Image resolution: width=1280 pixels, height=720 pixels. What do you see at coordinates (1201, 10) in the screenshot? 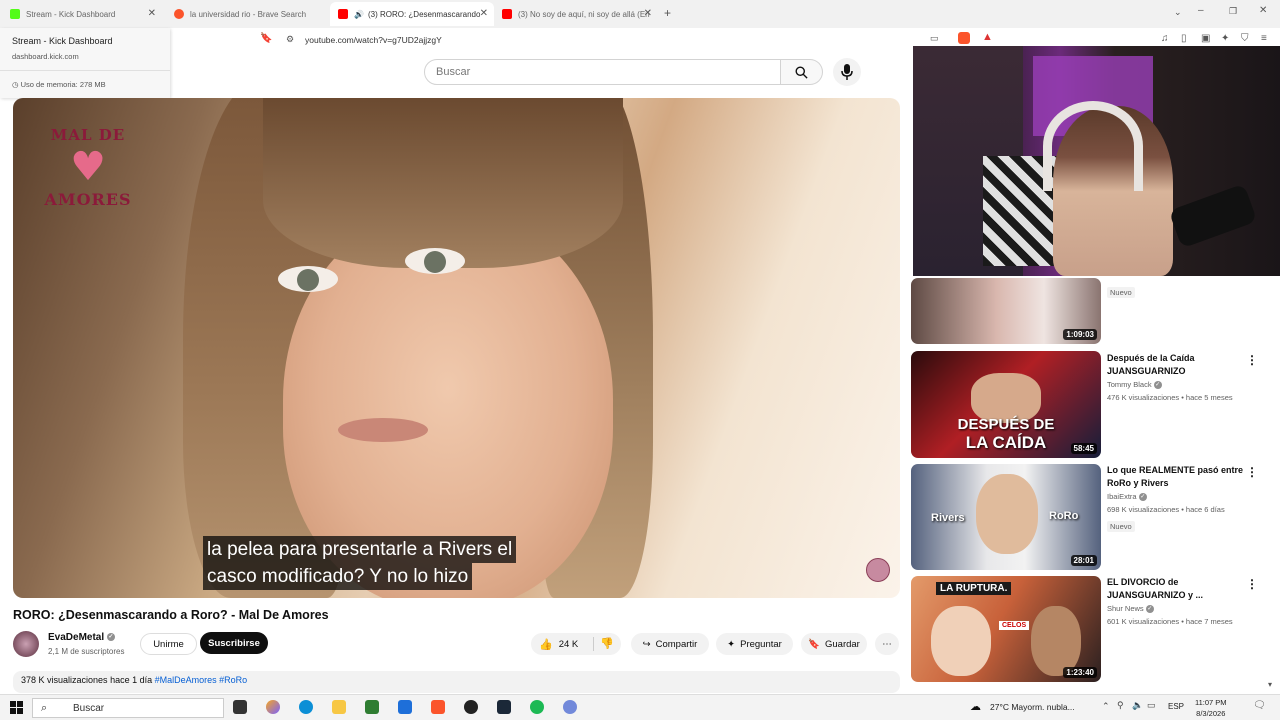
I see `minimize-icon: –` at bounding box center [1201, 10].